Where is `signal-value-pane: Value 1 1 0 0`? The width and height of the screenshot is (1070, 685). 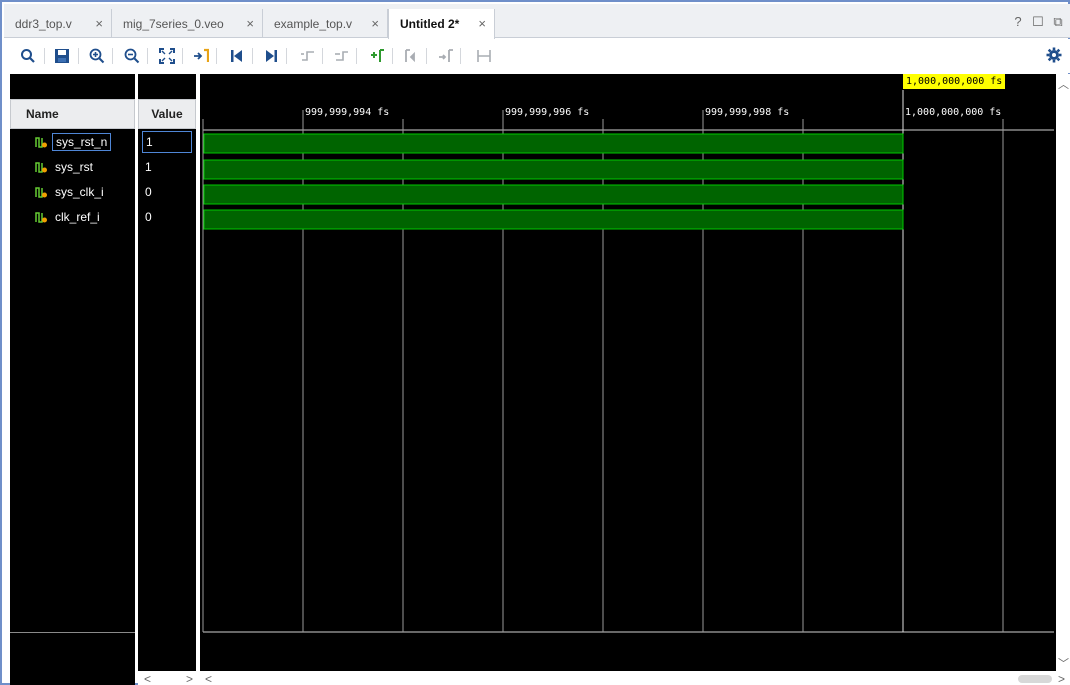 signal-value-pane: Value 1 1 0 0 is located at coordinates (167, 379).